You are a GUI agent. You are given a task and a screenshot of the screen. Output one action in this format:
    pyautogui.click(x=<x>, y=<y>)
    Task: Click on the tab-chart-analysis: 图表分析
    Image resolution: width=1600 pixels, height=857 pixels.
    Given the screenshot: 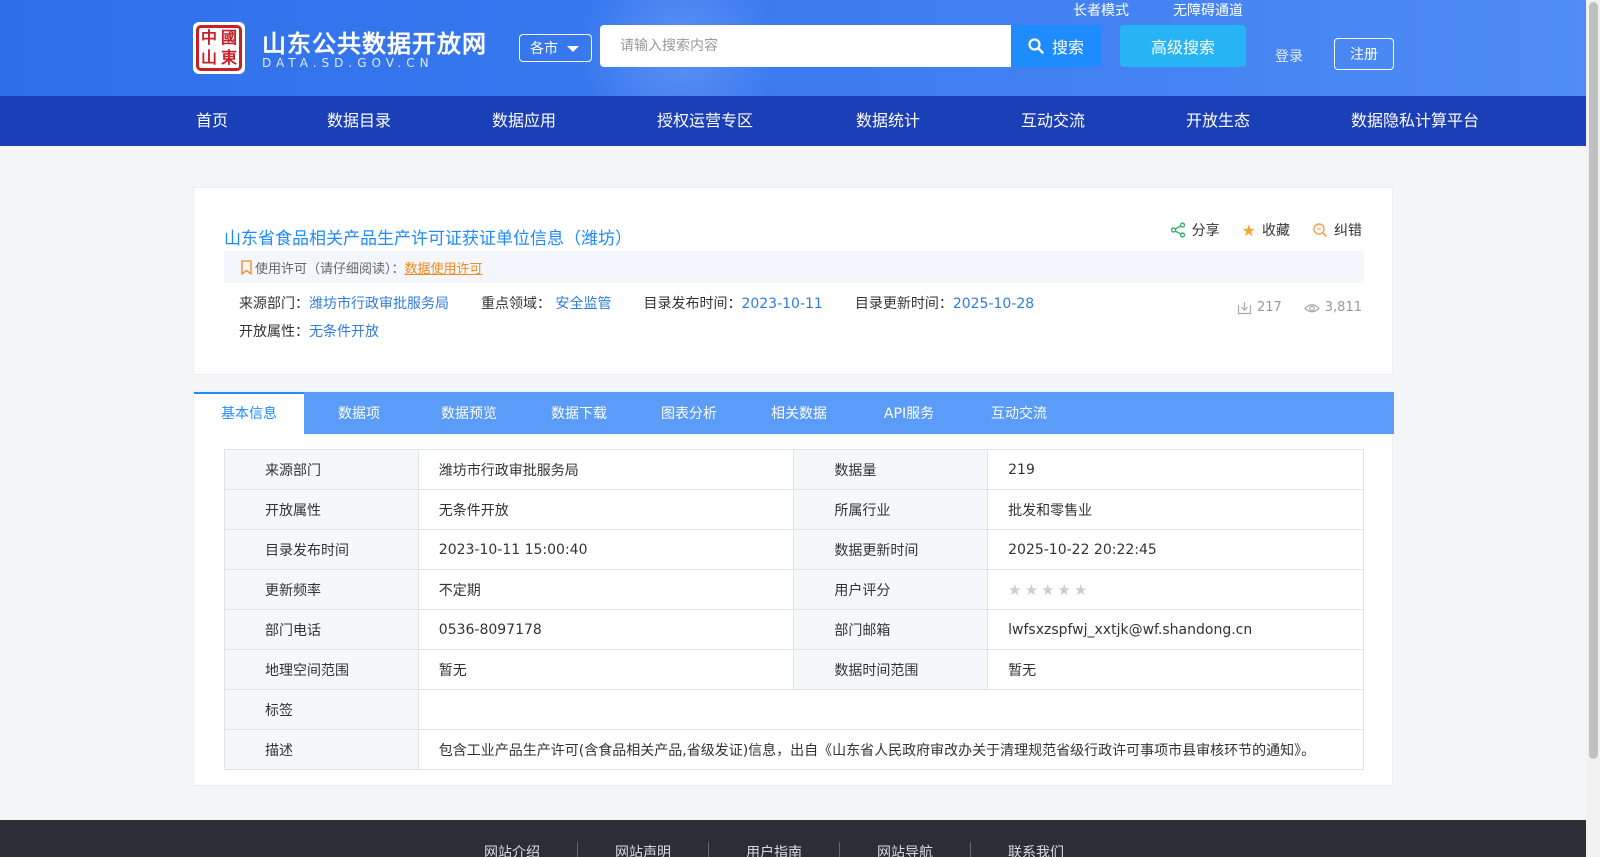 What is the action you would take?
    pyautogui.click(x=689, y=413)
    